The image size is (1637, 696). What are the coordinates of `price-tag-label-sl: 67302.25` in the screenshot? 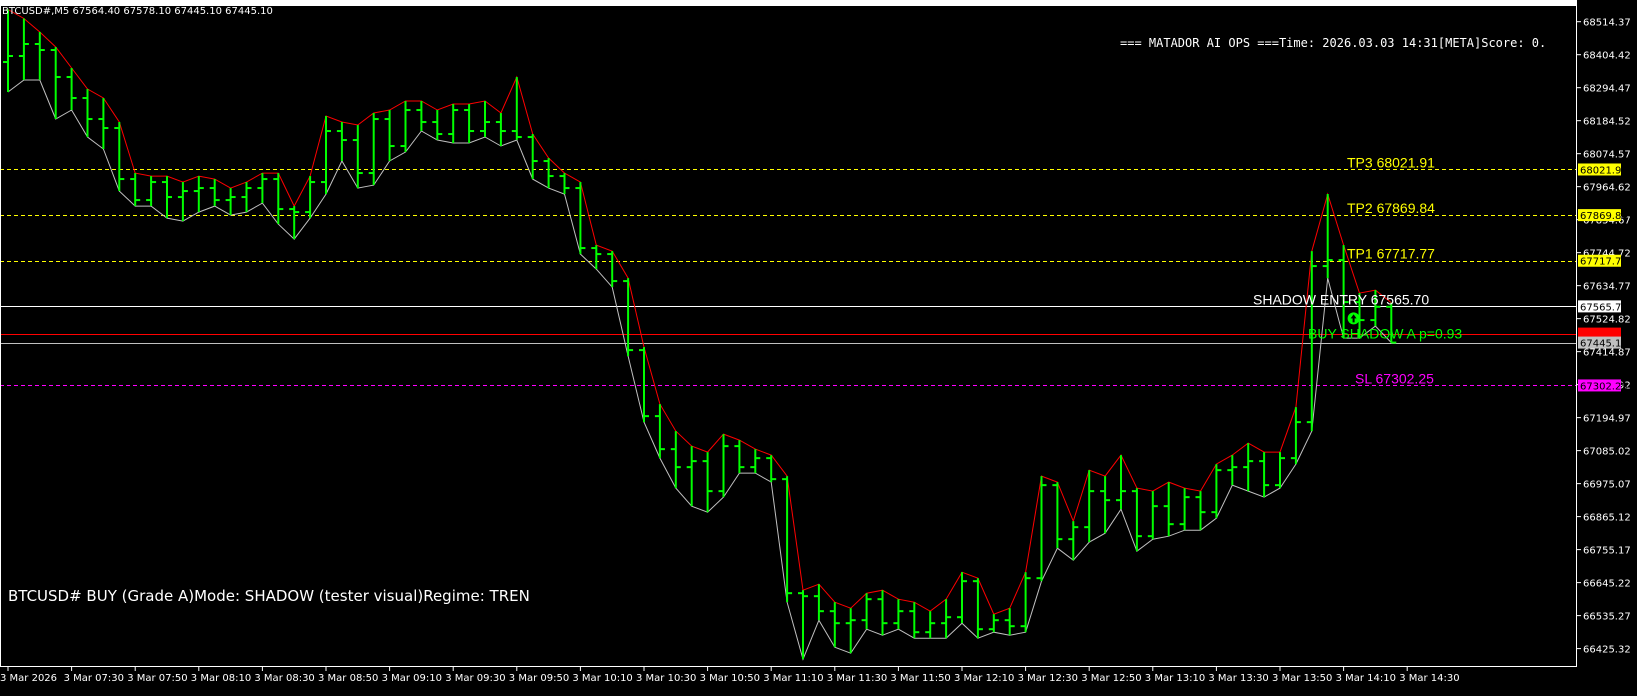 It's located at (1604, 386).